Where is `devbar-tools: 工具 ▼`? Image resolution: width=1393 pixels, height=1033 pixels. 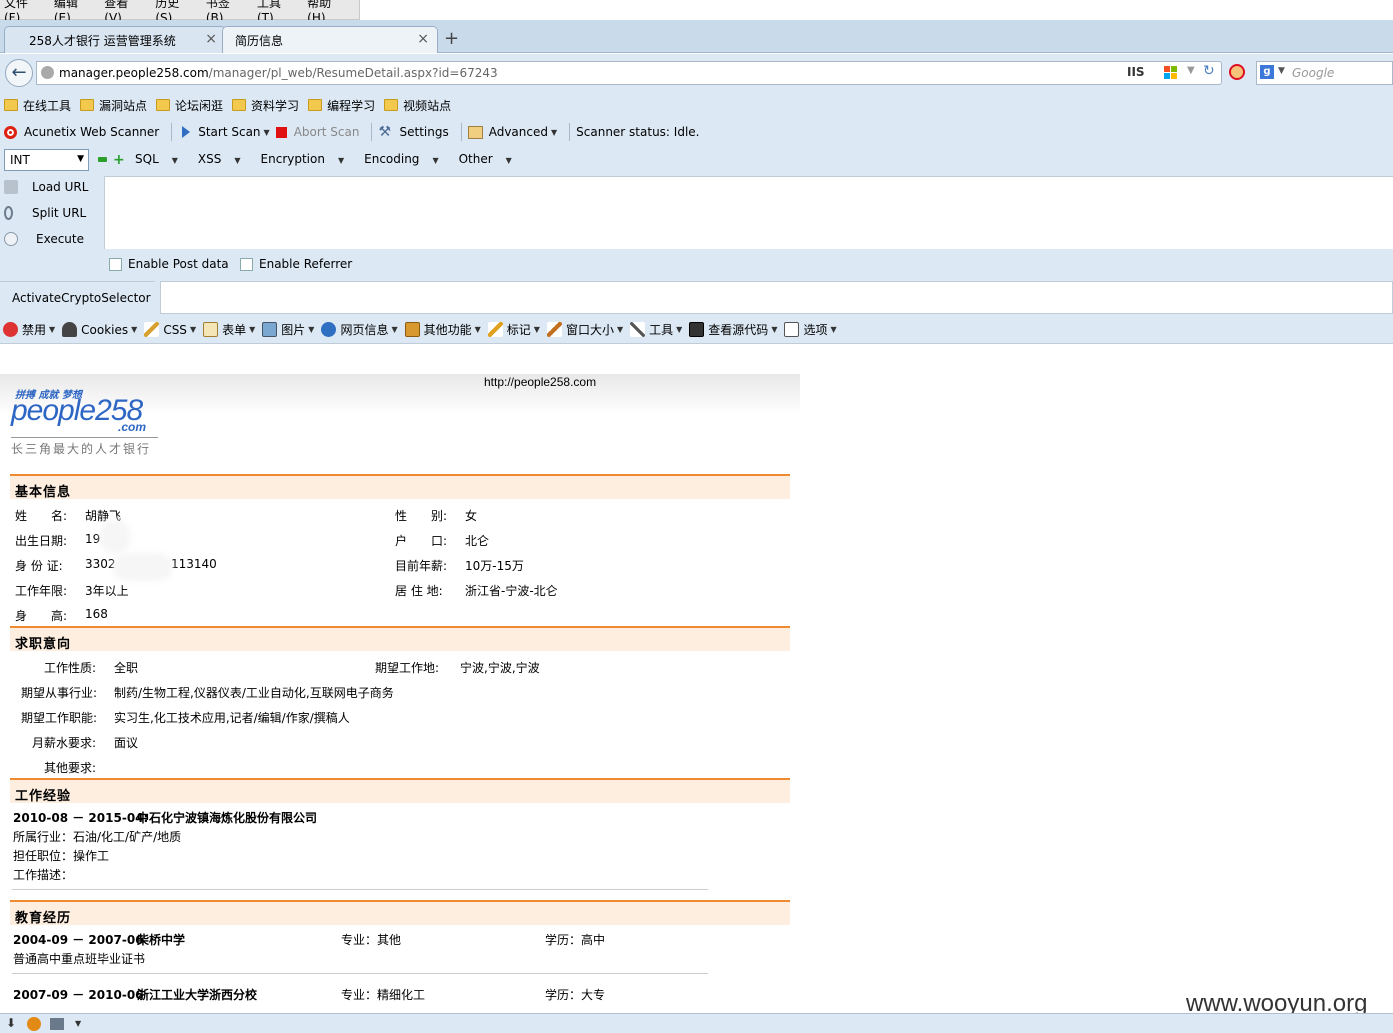 devbar-tools: 工具 ▼ is located at coordinates (656, 329).